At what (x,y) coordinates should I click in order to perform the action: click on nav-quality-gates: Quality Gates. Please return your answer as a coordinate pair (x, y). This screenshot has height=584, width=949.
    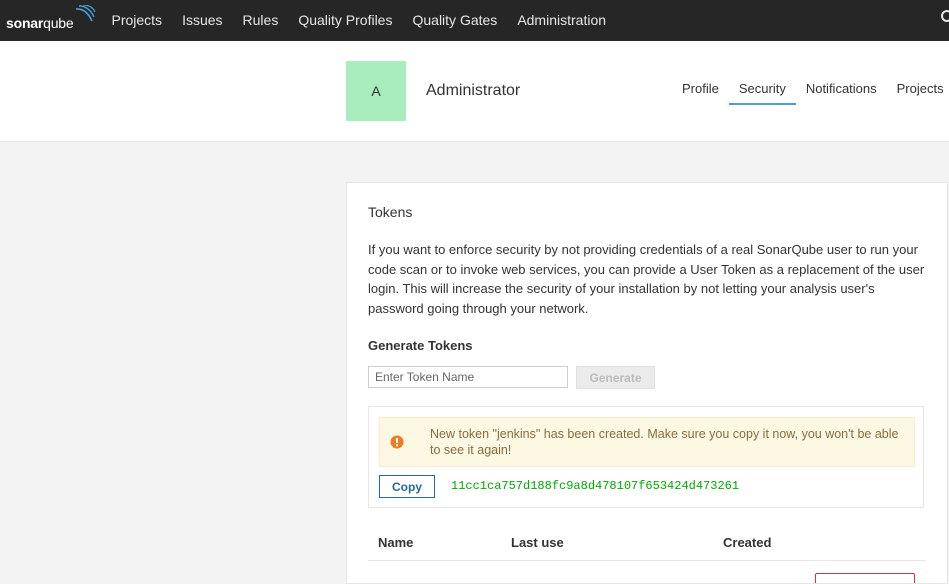
    Looking at the image, I should click on (454, 20).